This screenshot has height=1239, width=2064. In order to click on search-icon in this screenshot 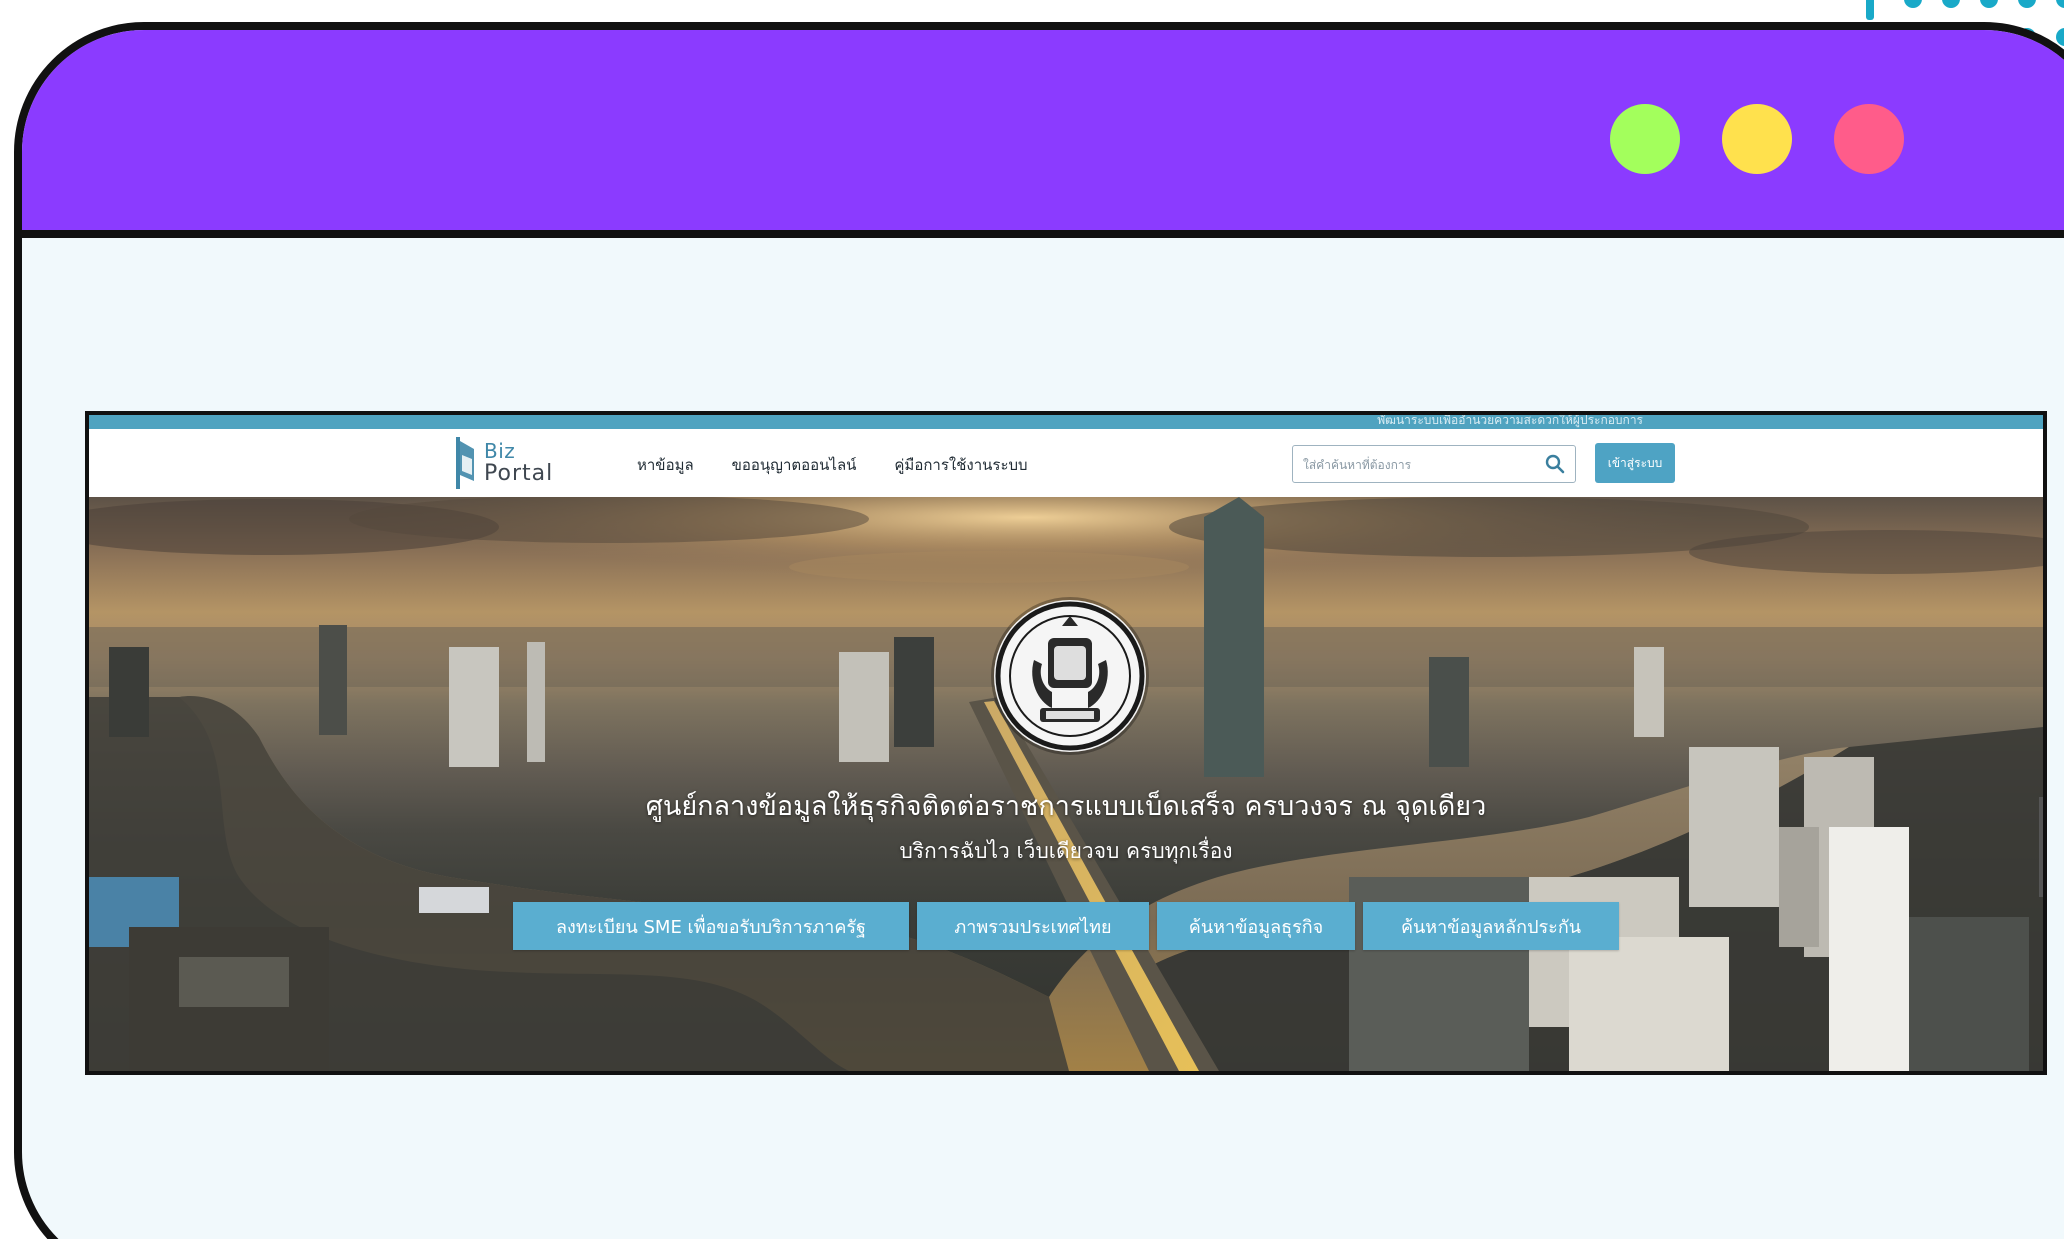, I will do `click(1555, 464)`.